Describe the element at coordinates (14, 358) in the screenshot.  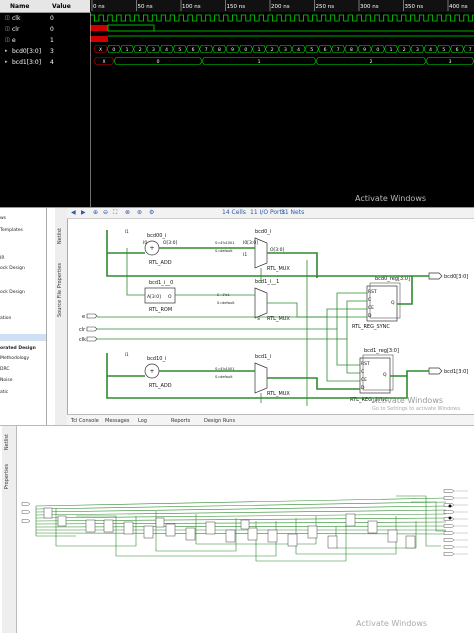
I see `flow-navigator-item: Methodology` at that location.